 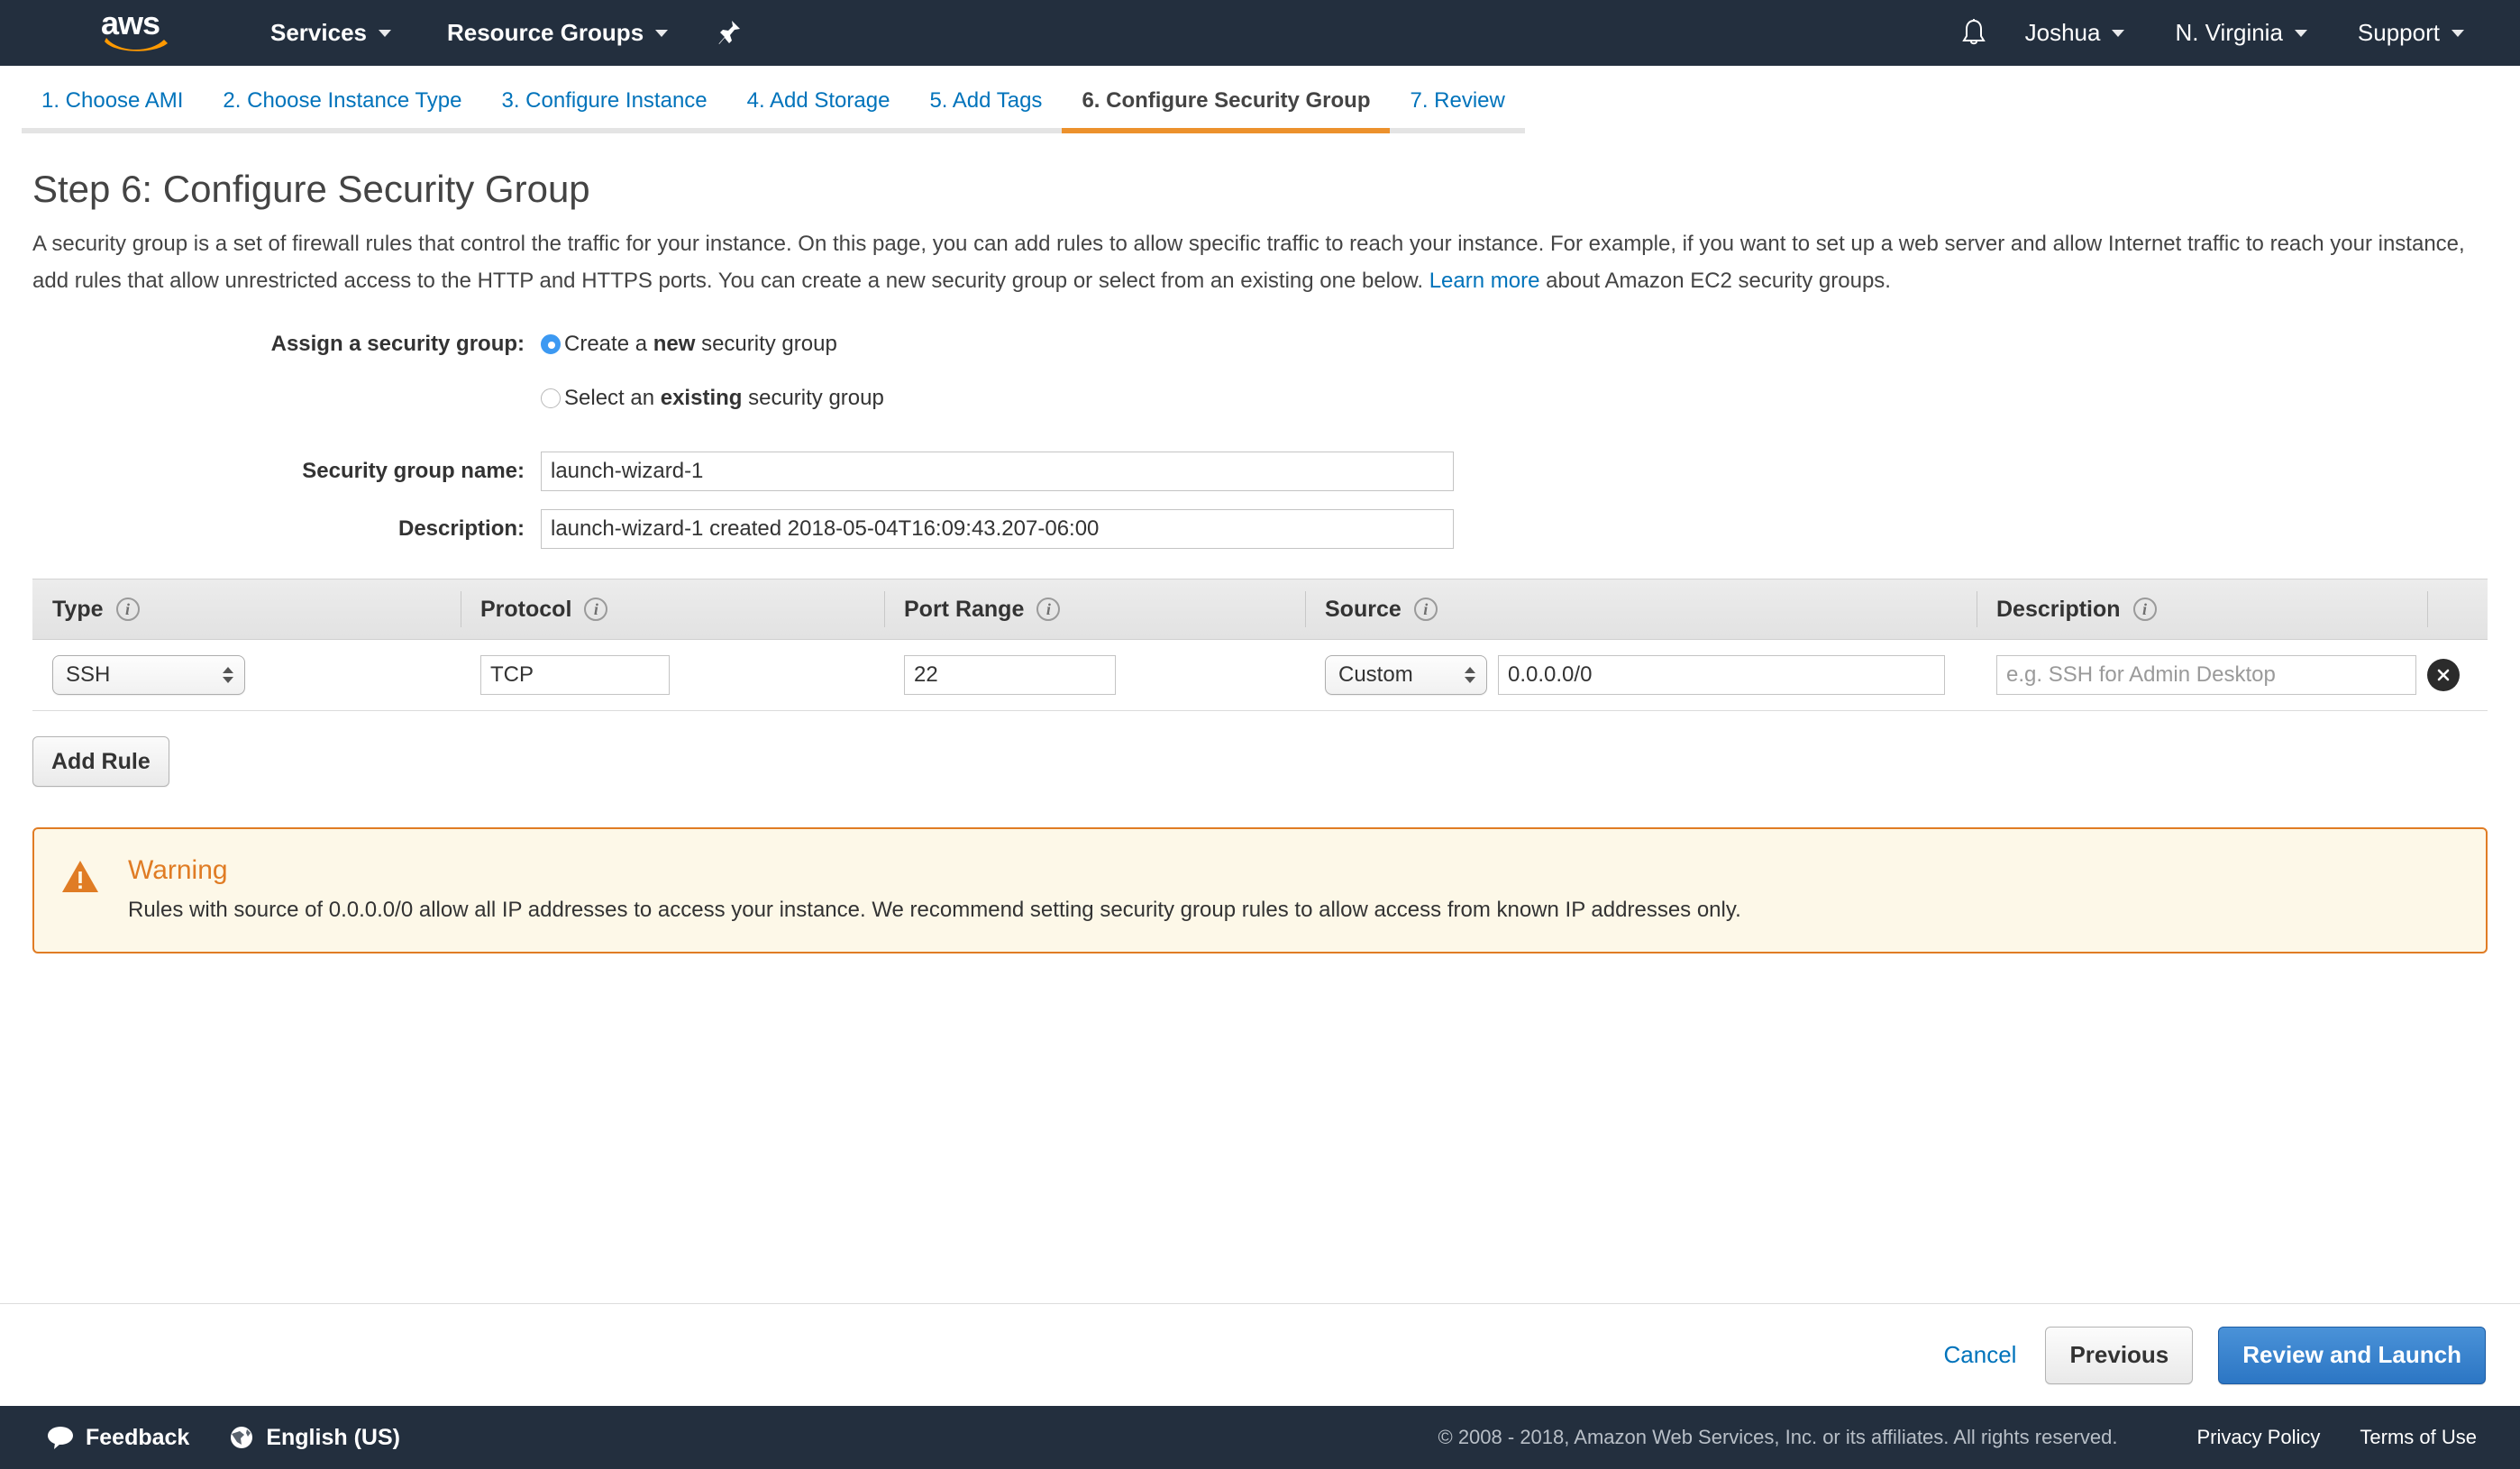 What do you see at coordinates (2206, 675) in the screenshot?
I see `rule-description-input` at bounding box center [2206, 675].